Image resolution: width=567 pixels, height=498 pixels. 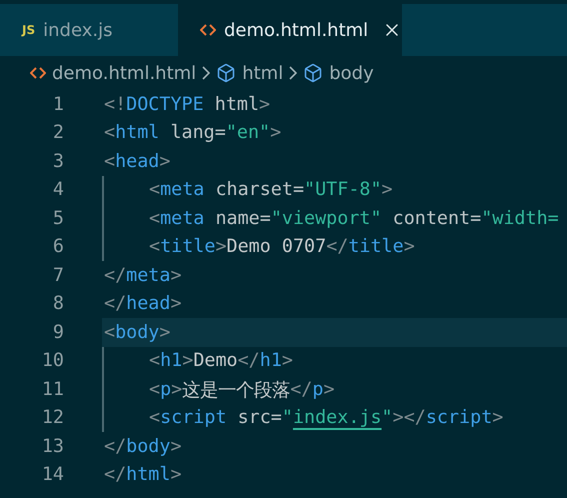 I want to click on breadcrumb-item: body, so click(x=351, y=73).